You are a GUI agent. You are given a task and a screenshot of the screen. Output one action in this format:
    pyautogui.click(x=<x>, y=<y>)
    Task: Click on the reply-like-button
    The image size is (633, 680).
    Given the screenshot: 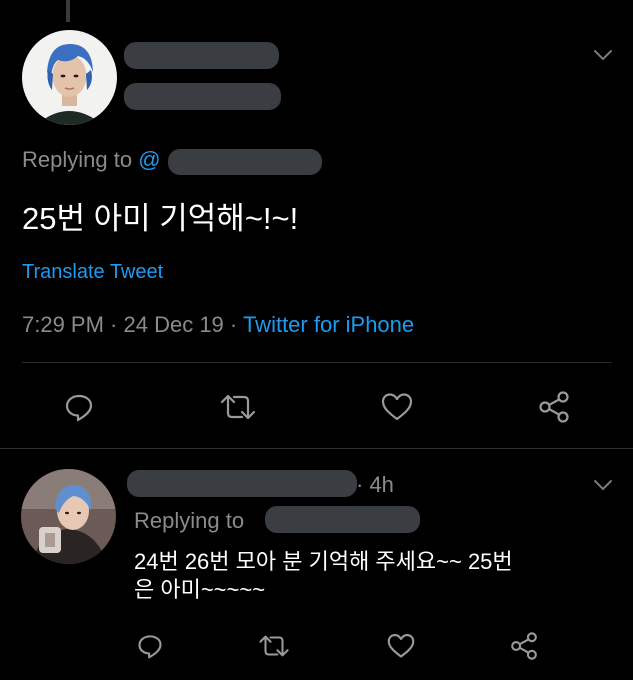 What is the action you would take?
    pyautogui.click(x=401, y=646)
    